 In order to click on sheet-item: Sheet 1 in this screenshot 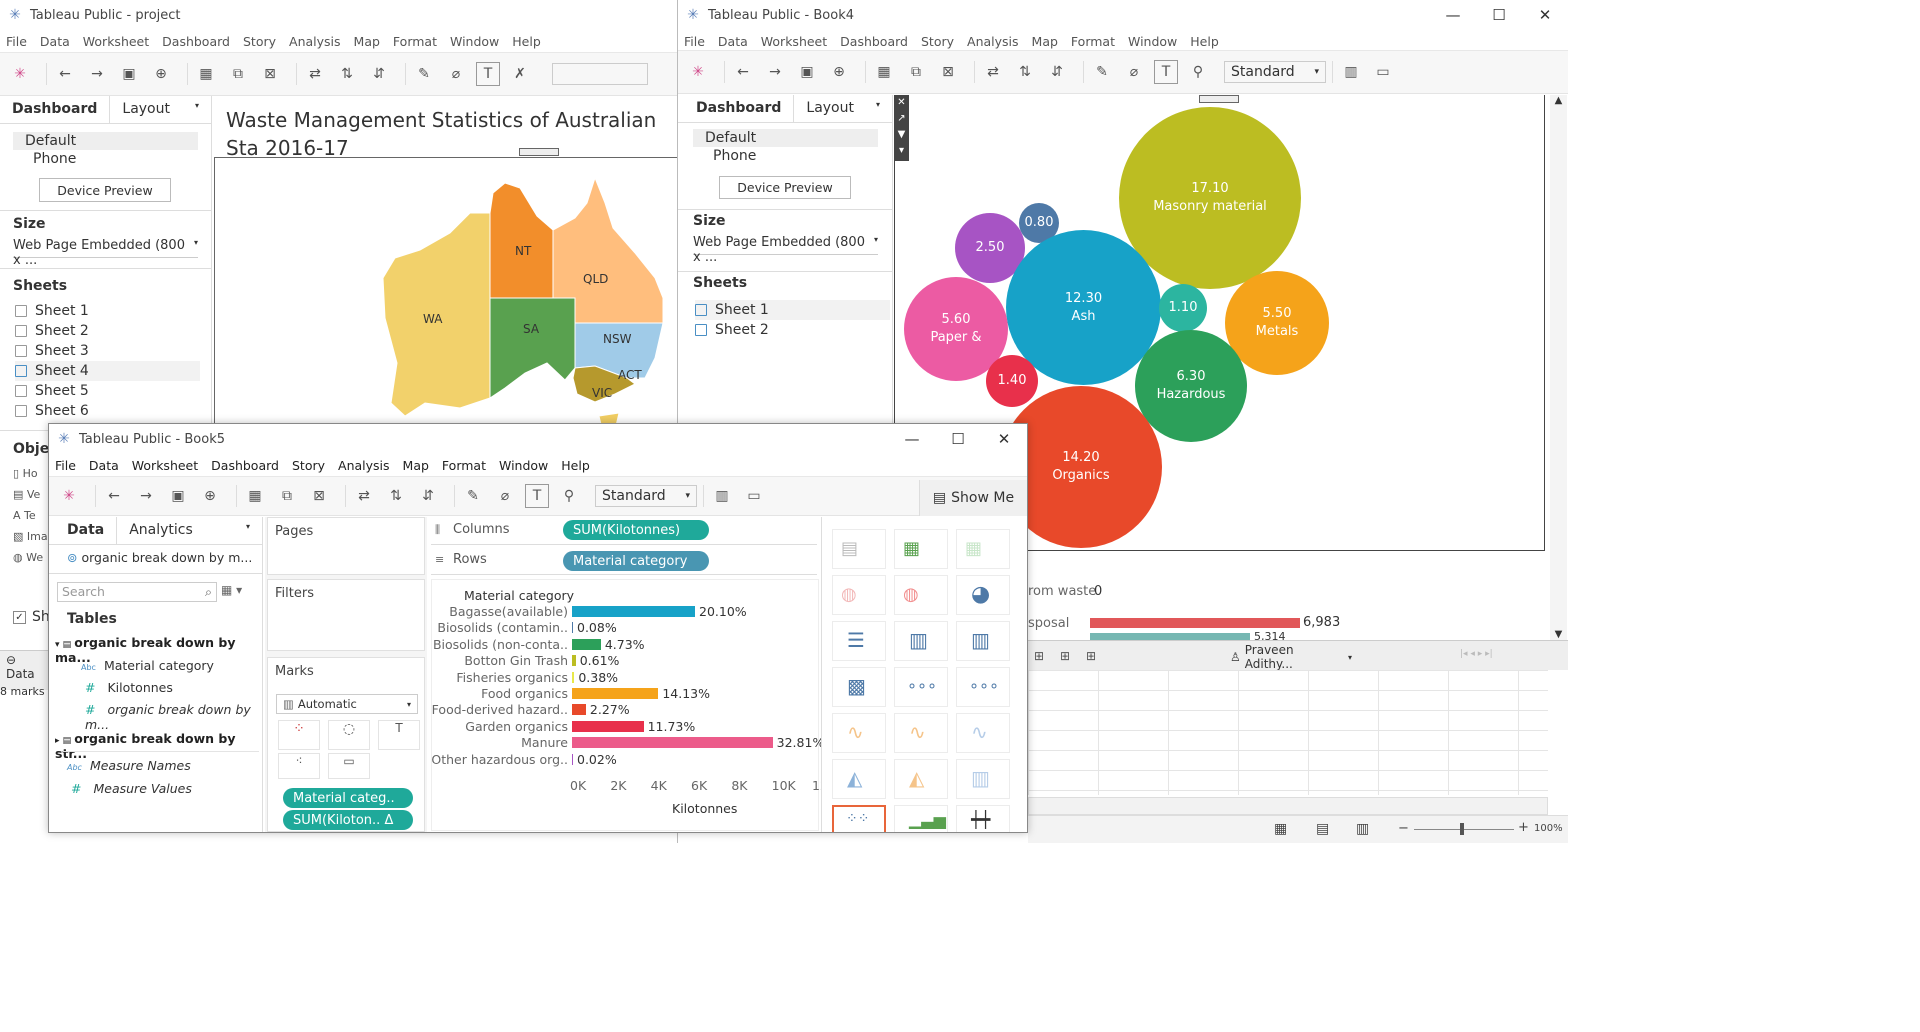, I will do `click(107, 311)`.